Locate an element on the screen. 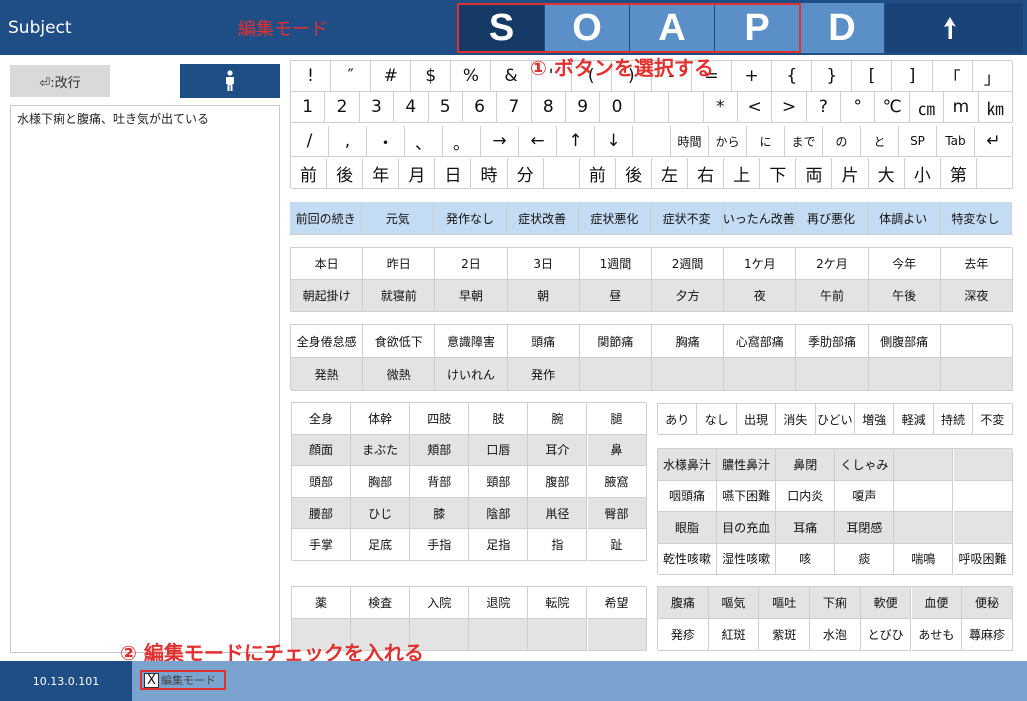 Image resolution: width=1027 pixels, height=701 pixels. symptom-button: 発作 is located at coordinates (543, 374).